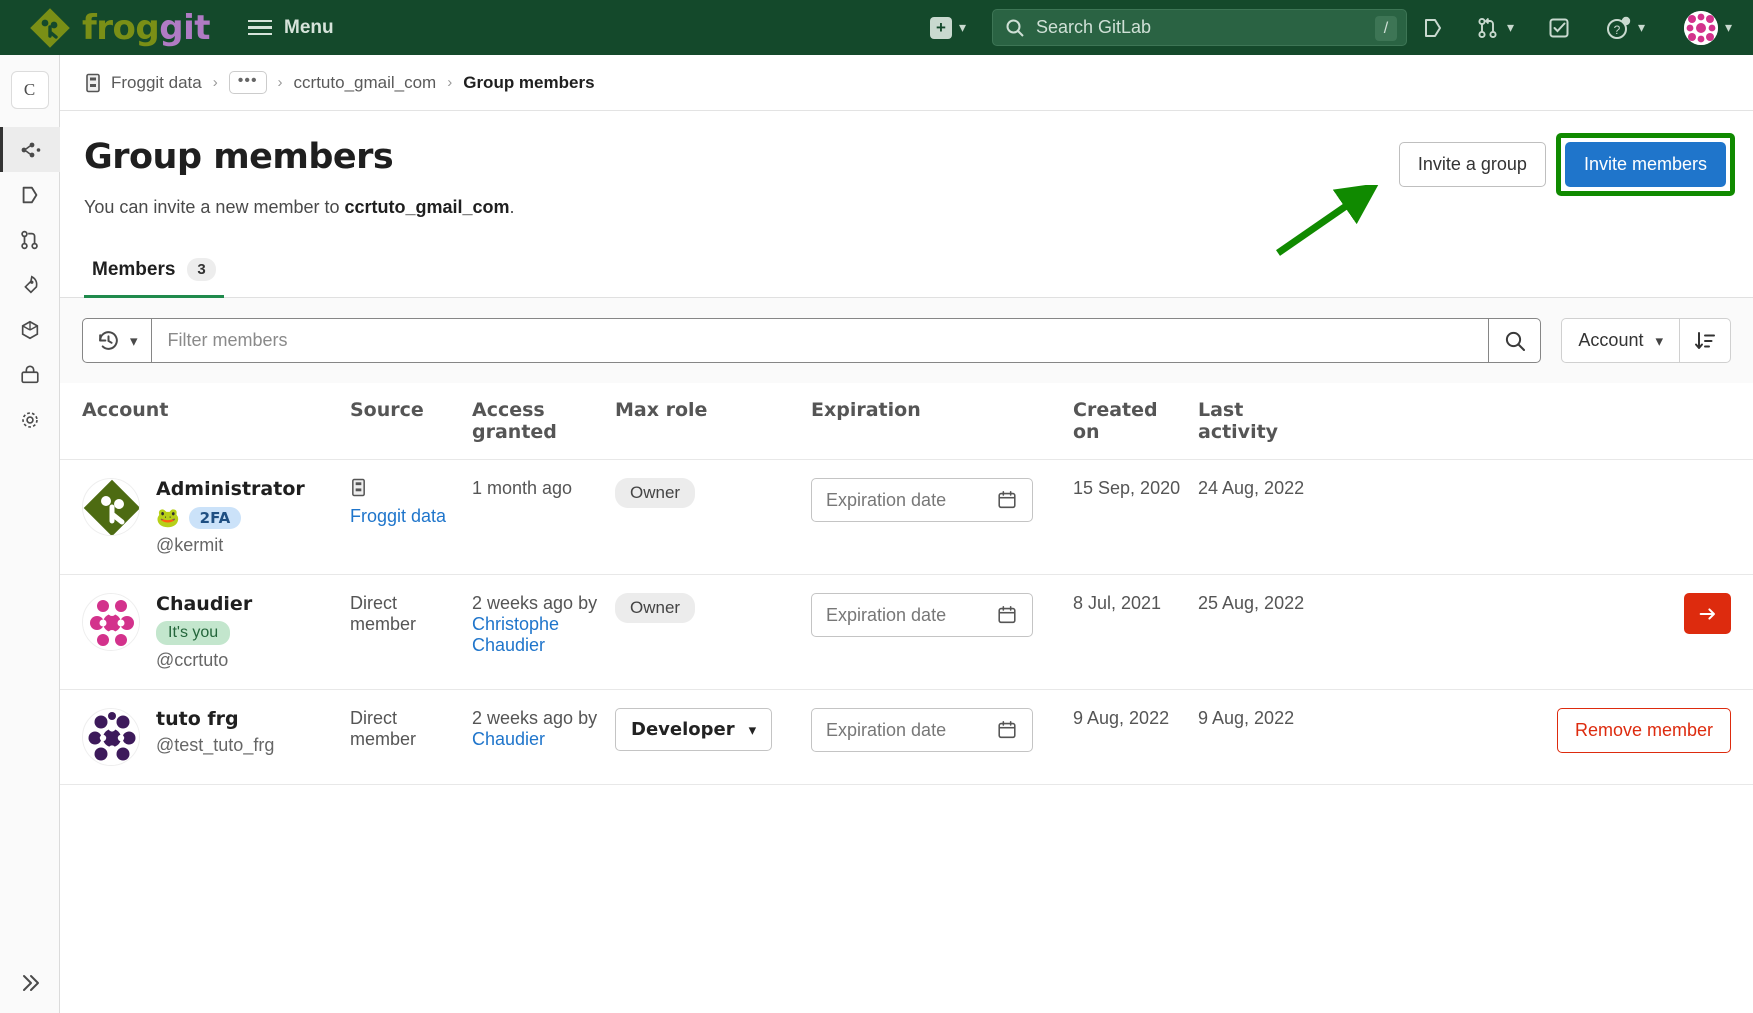 This screenshot has width=1753, height=1013. Describe the element at coordinates (1263, 517) in the screenshot. I see `member-last-activity-cell: 24 Aug, 2022` at that location.